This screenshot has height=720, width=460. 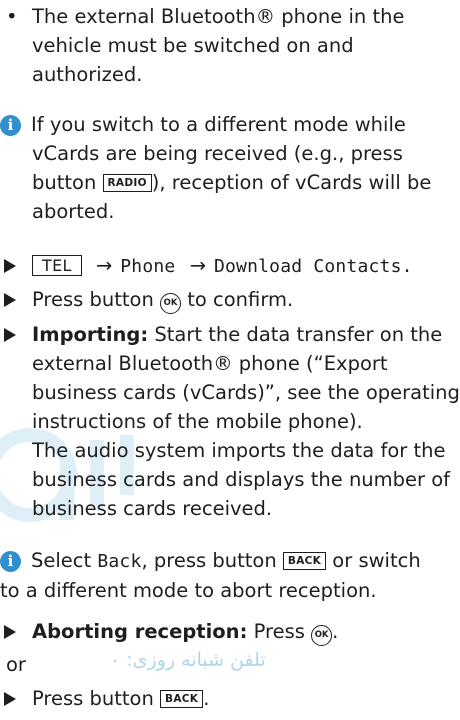 I want to click on step-heading: Importing:, so click(x=90, y=334).